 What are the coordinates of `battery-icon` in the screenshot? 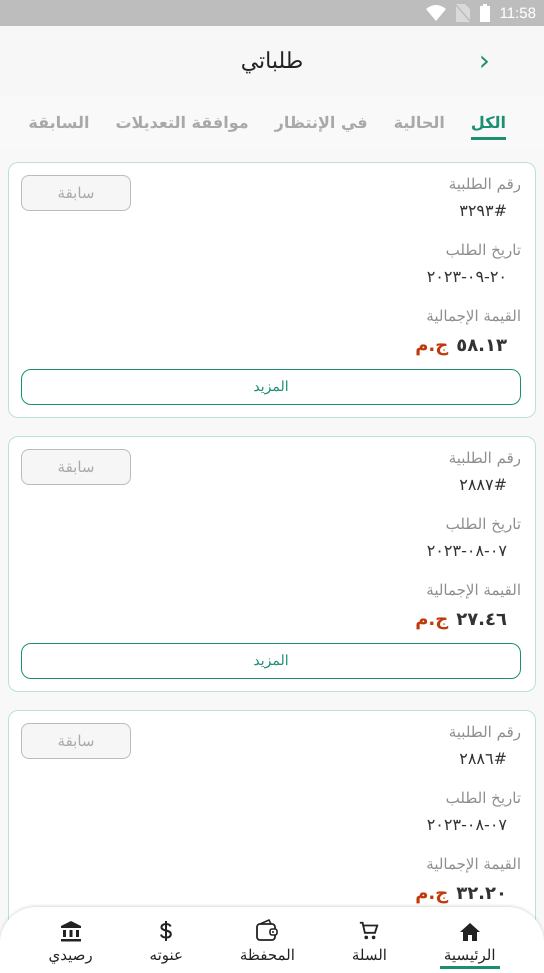 It's located at (485, 13).